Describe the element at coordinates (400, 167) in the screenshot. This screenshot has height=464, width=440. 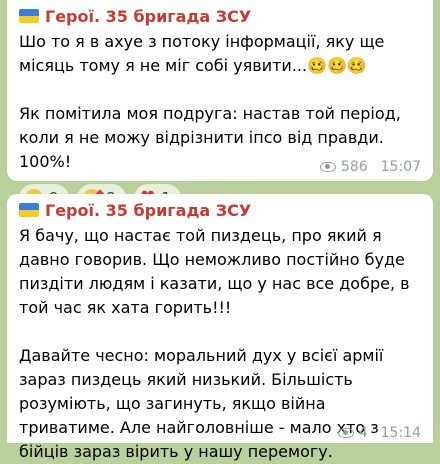
I see `timestamp: 15:07` at that location.